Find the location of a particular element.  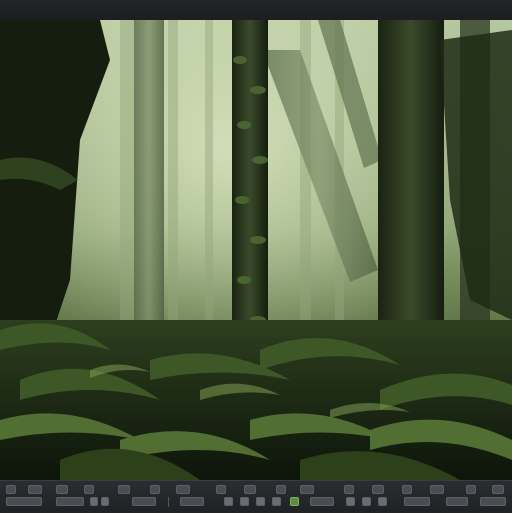

toolbar-divider is located at coordinates (168, 502).